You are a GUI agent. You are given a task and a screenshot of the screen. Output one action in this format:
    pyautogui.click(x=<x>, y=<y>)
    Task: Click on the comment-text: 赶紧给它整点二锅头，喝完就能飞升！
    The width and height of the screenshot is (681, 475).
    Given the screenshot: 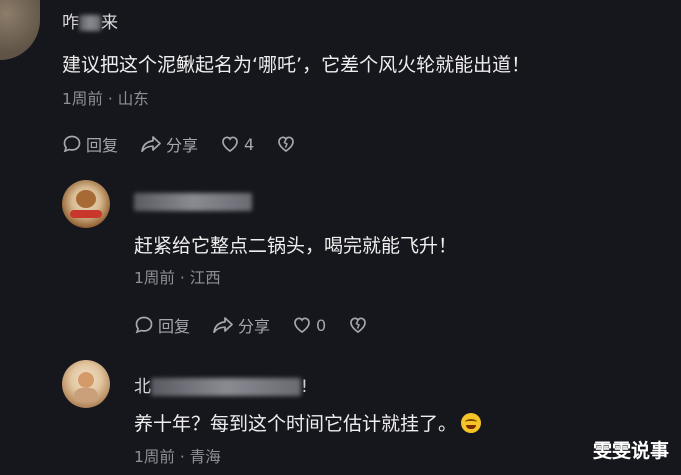 What is the action you would take?
    pyautogui.click(x=296, y=246)
    